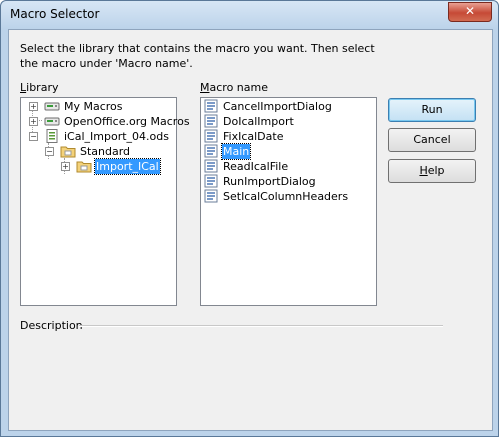 The width and height of the screenshot is (499, 437). What do you see at coordinates (55, 14) in the screenshot?
I see `window-title: Macro Selector` at bounding box center [55, 14].